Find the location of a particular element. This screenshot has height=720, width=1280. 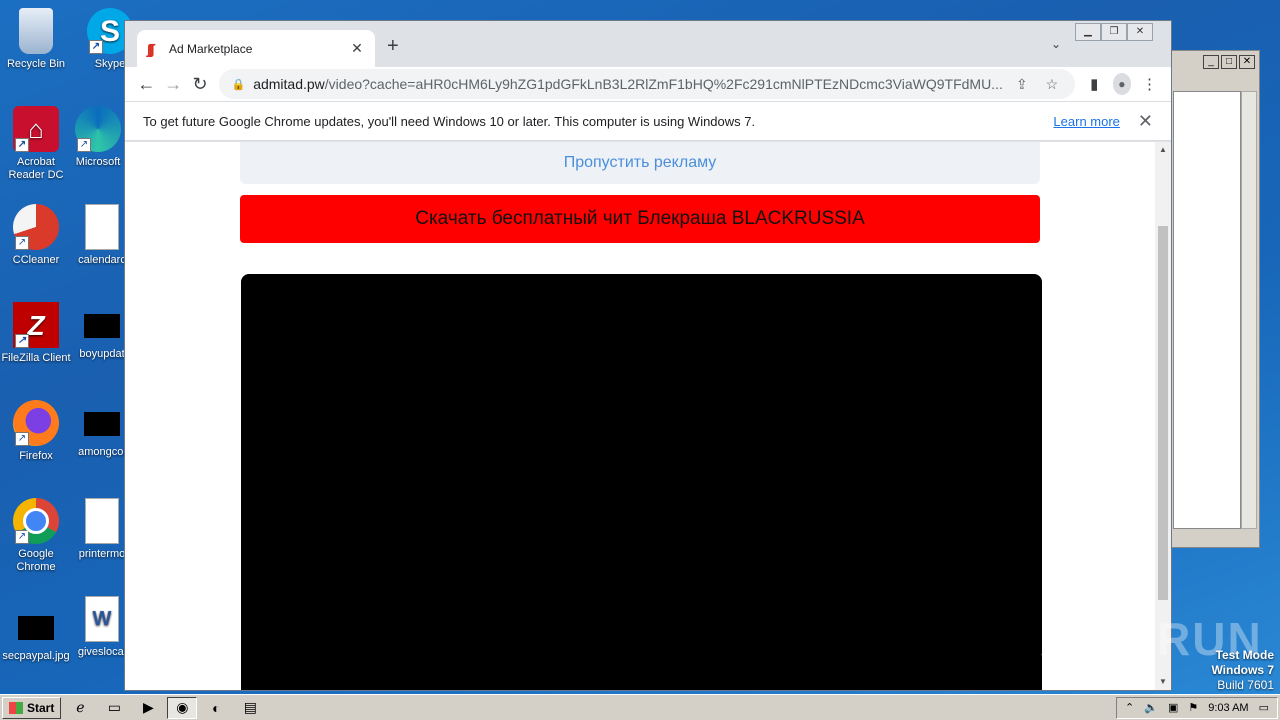

notepad-taskbar-icon: ▤ is located at coordinates (250, 708).